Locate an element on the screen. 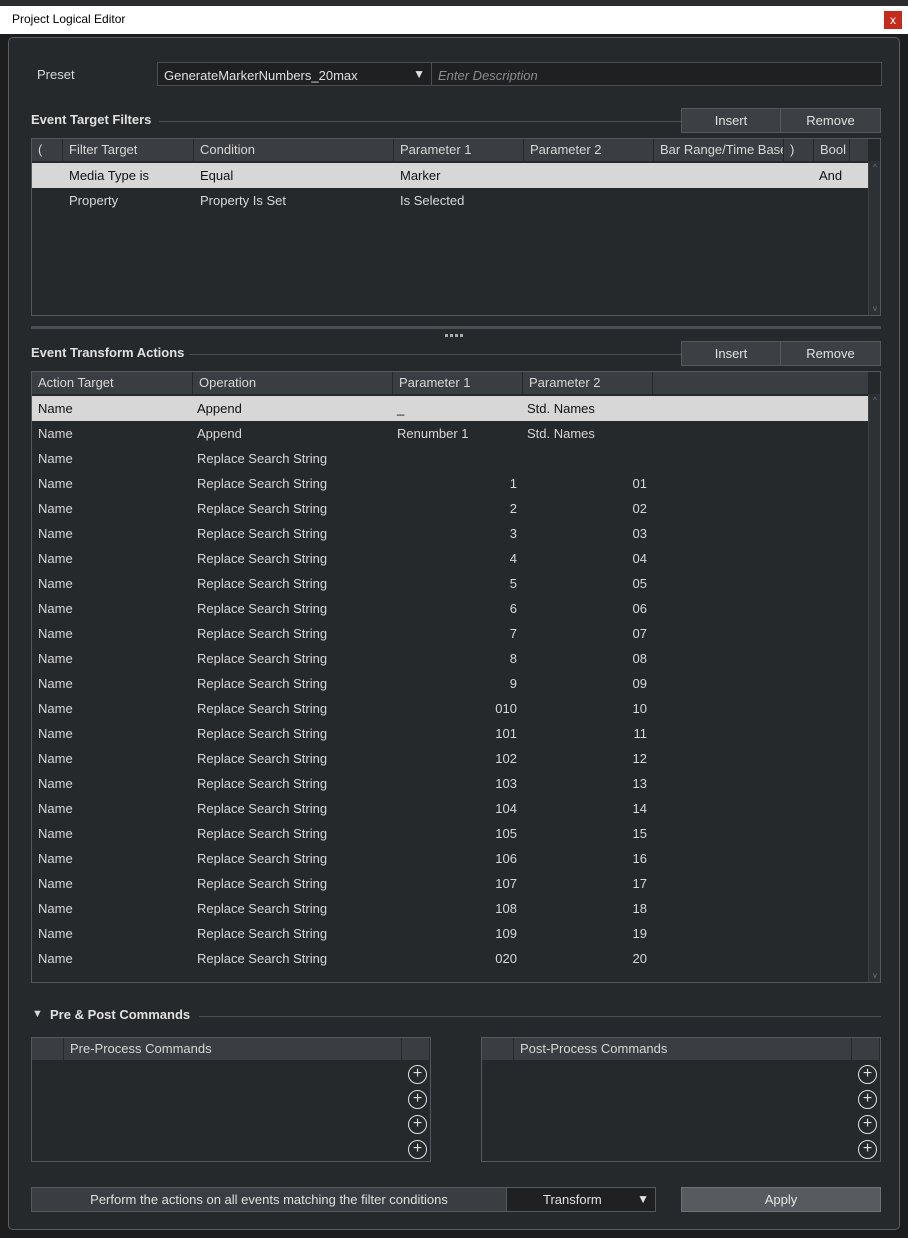 This screenshot has width=908, height=1238. scroll-down-icon: v is located at coordinates (875, 308).